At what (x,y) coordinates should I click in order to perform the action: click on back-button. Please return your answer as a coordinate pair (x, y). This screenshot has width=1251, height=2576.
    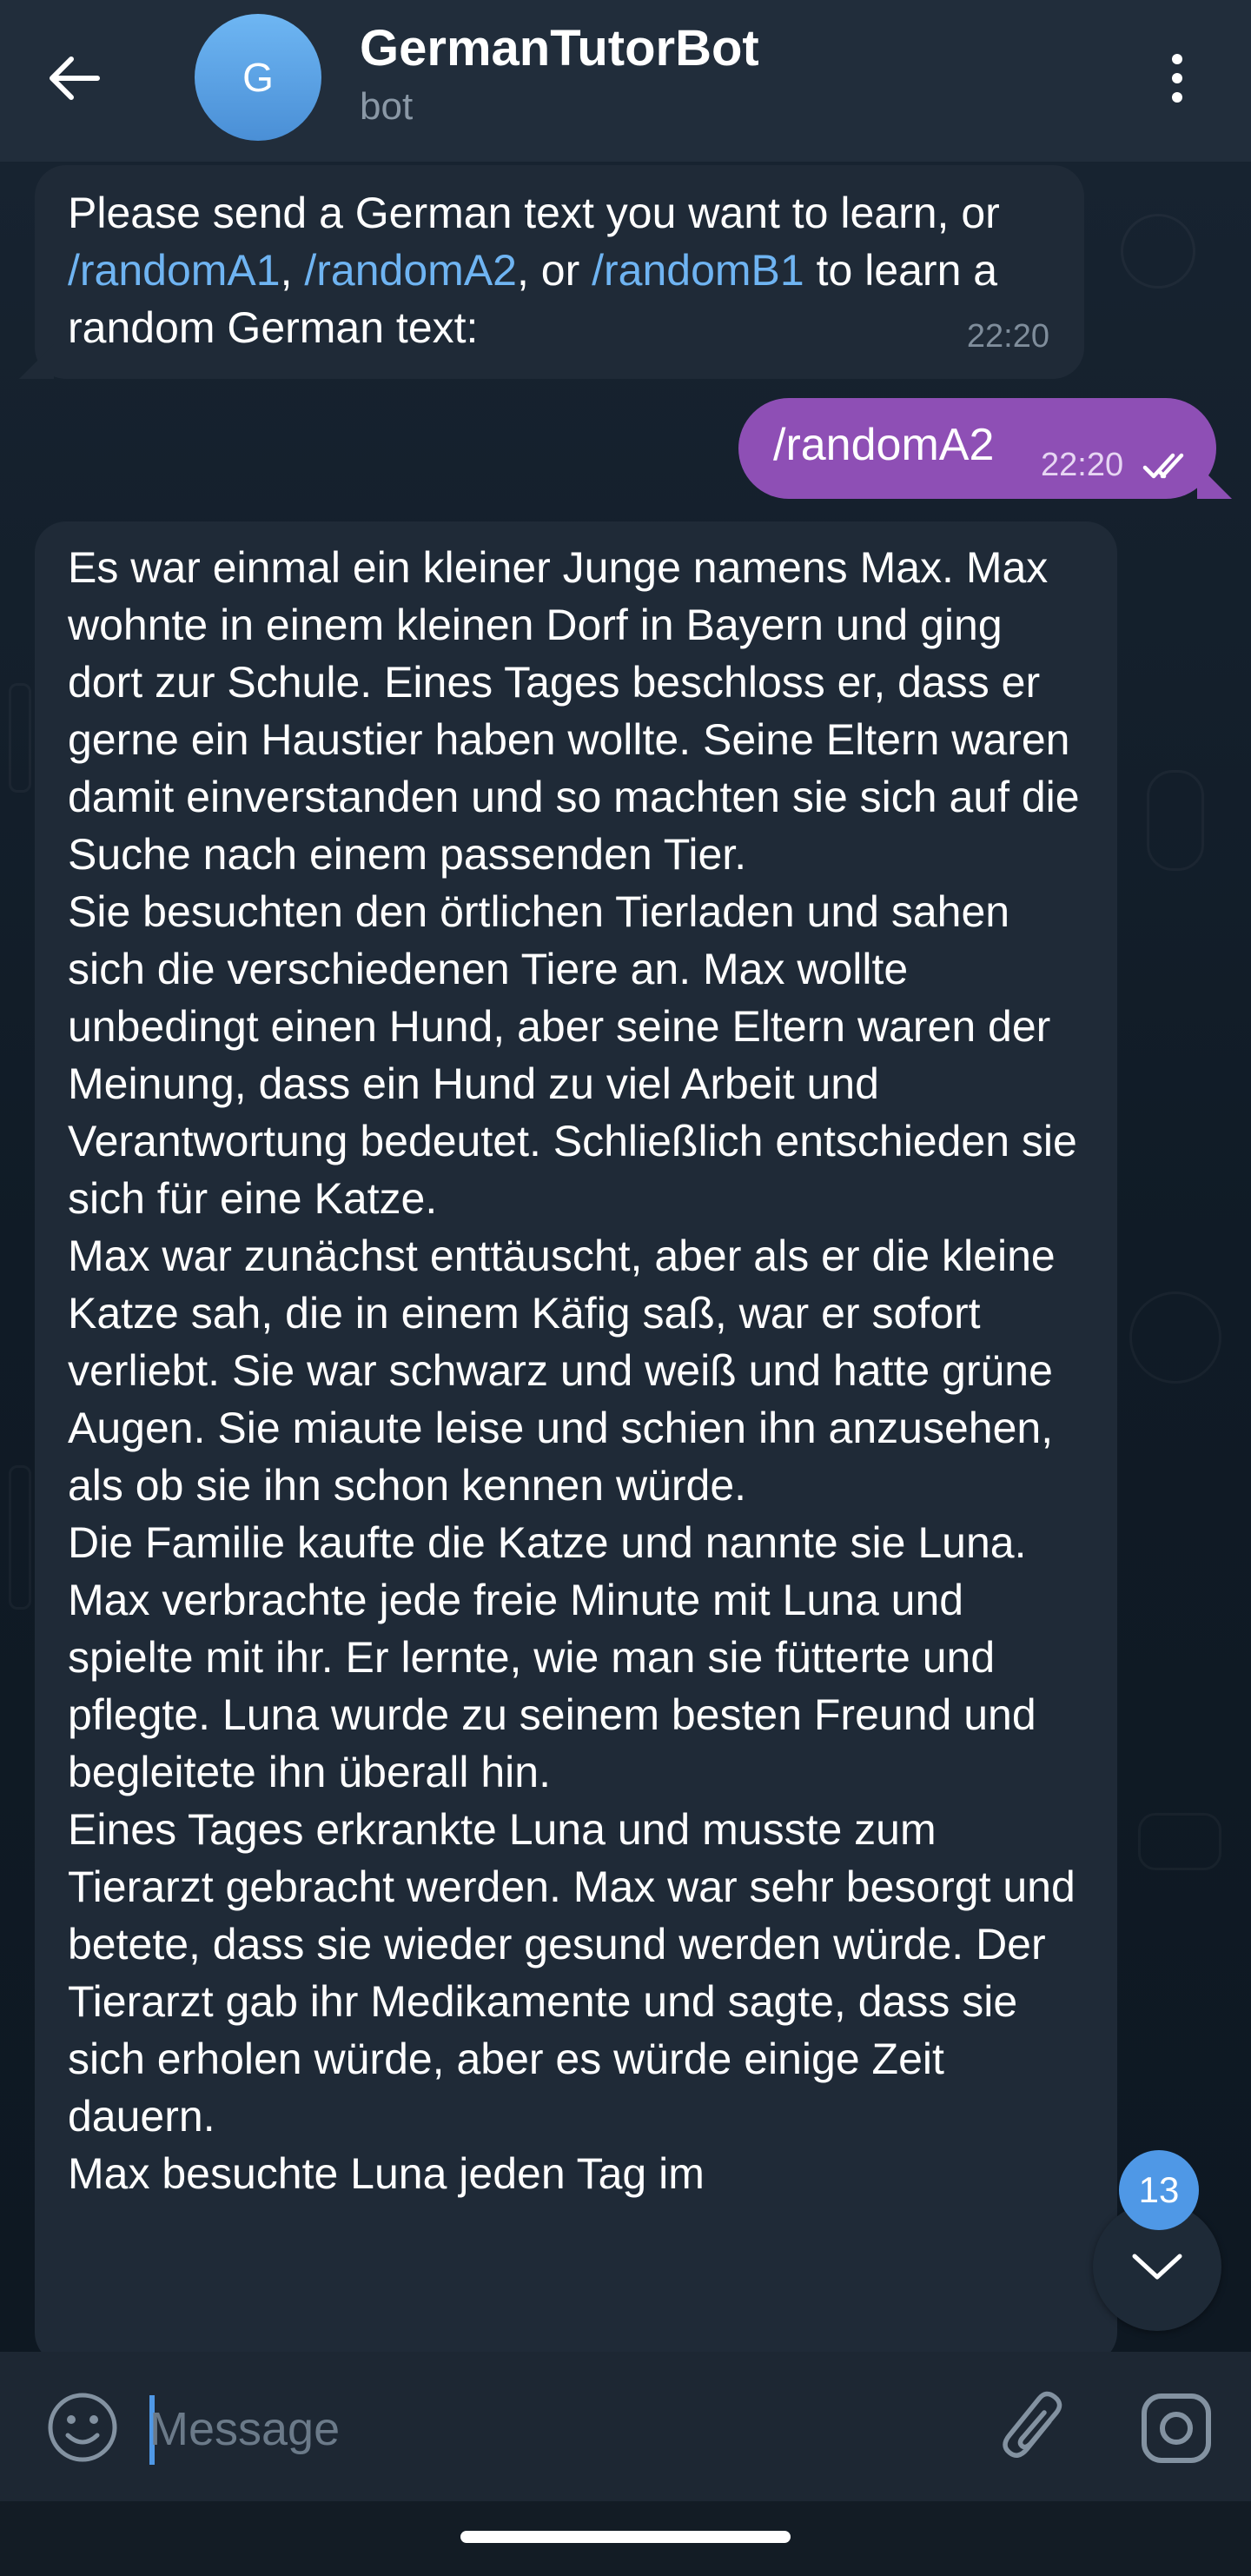
    Looking at the image, I should click on (87, 78).